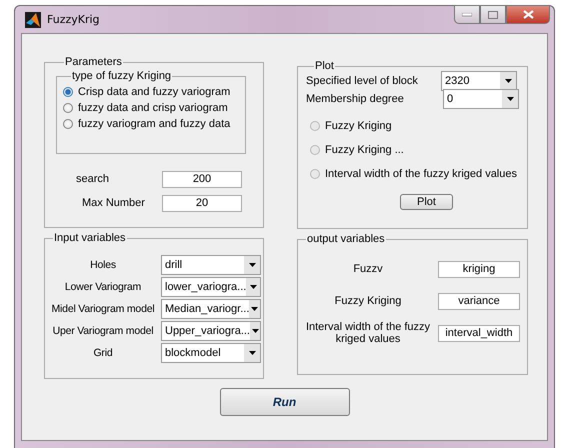  What do you see at coordinates (92, 179) in the screenshot?
I see `field-label: search` at bounding box center [92, 179].